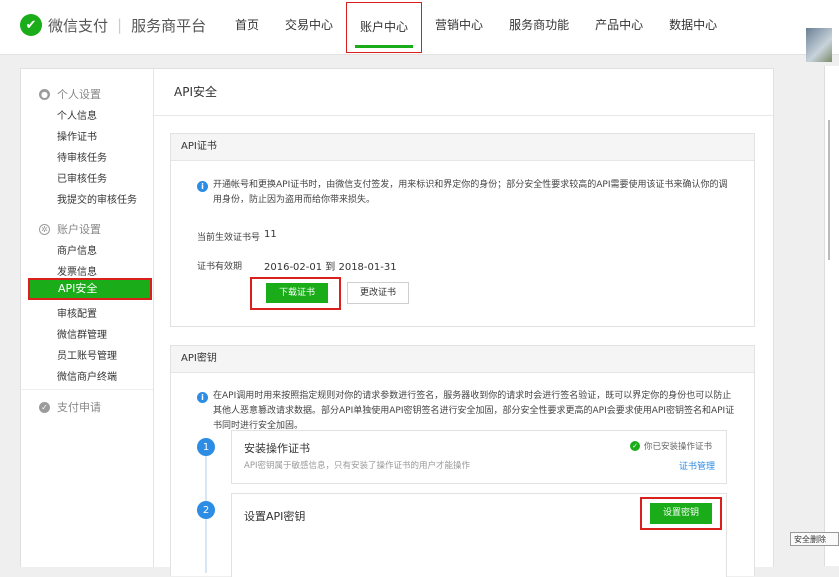 The height and width of the screenshot is (577, 839). I want to click on sidebar-item-invoice-info: 发票信息, so click(77, 270).